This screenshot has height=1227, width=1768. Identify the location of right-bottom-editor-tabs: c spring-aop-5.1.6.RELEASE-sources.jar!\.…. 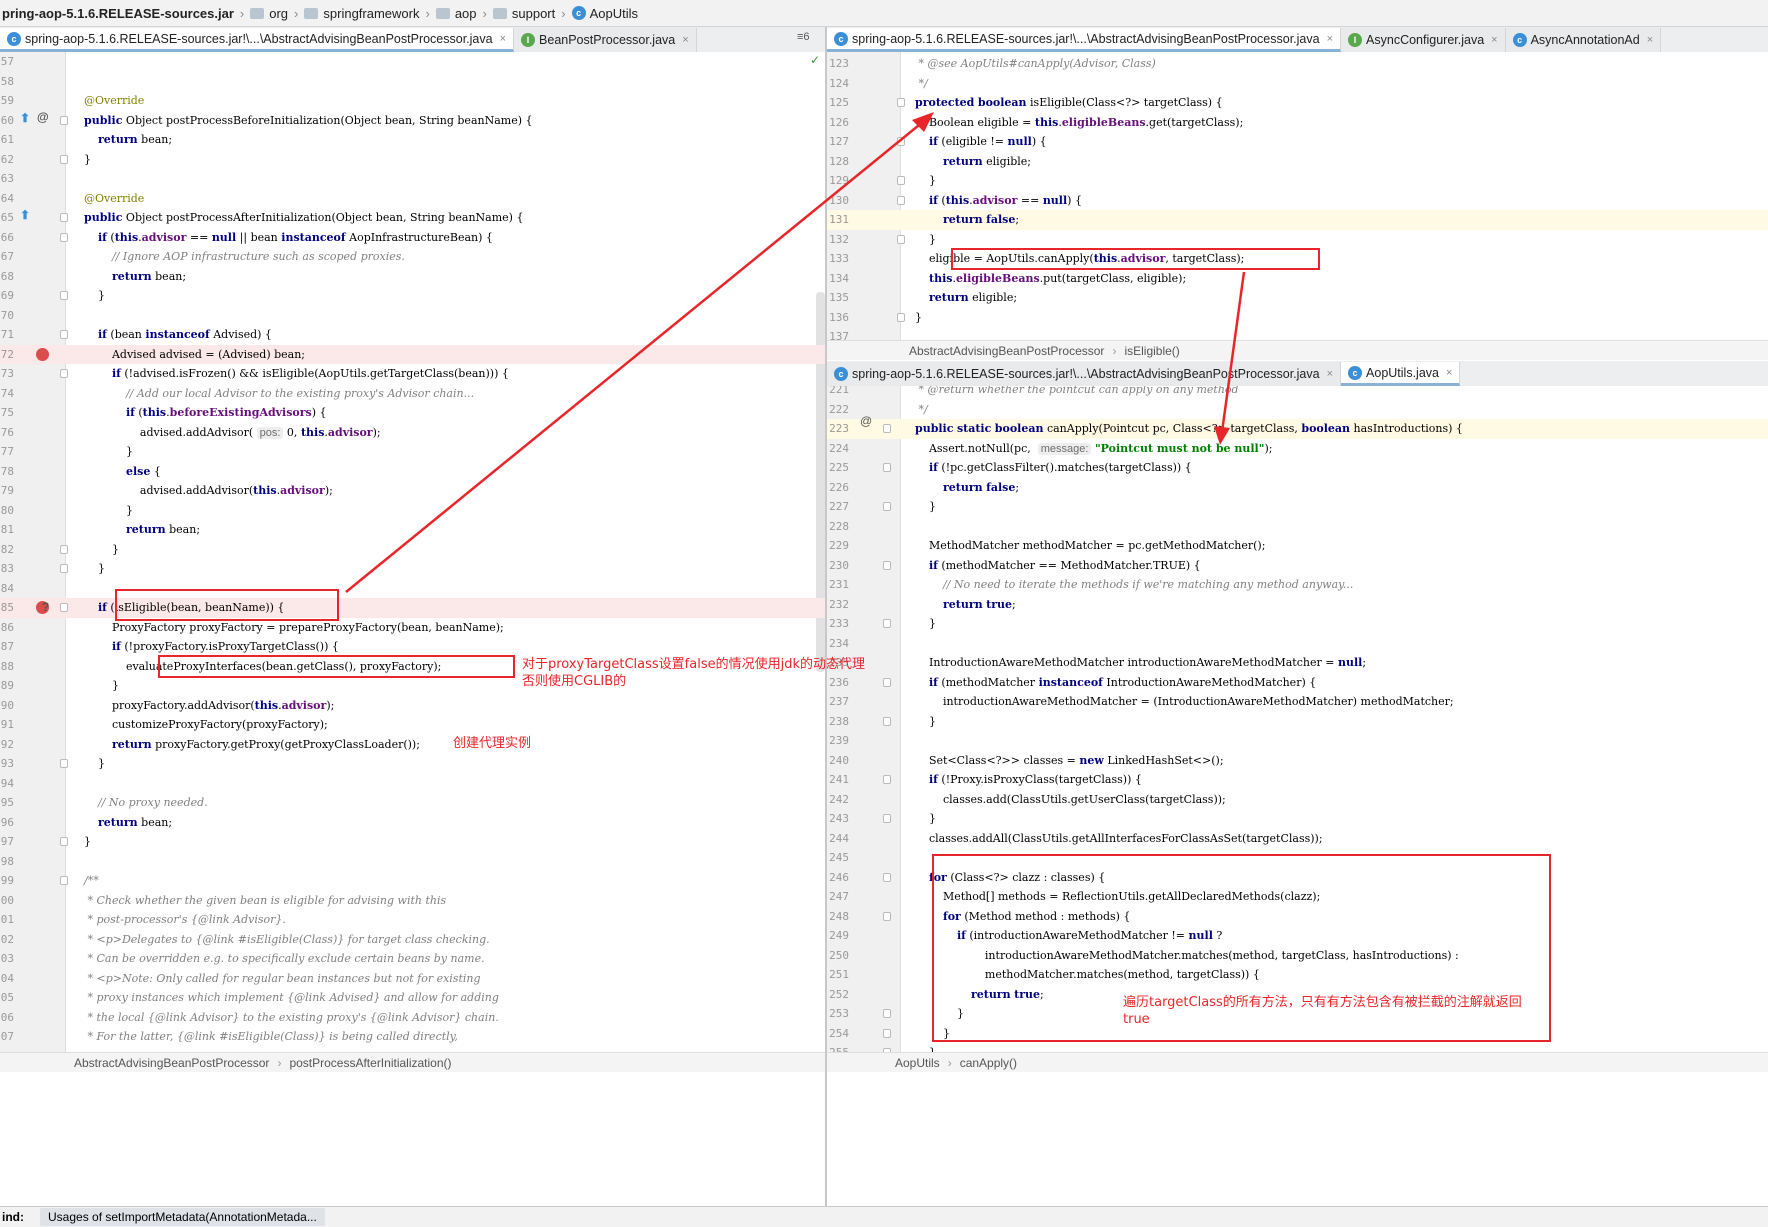
(1297, 374).